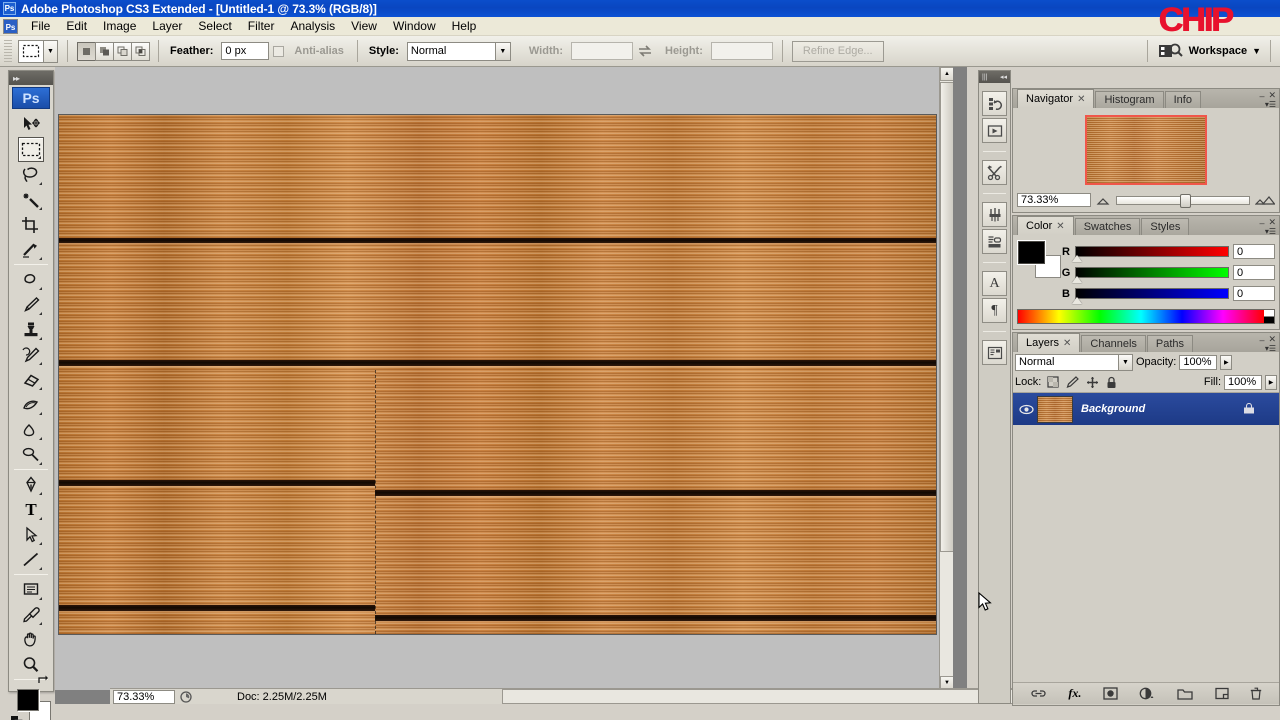 This screenshot has width=1280, height=720. Describe the element at coordinates (31, 484) in the screenshot. I see `pen-tool` at that location.